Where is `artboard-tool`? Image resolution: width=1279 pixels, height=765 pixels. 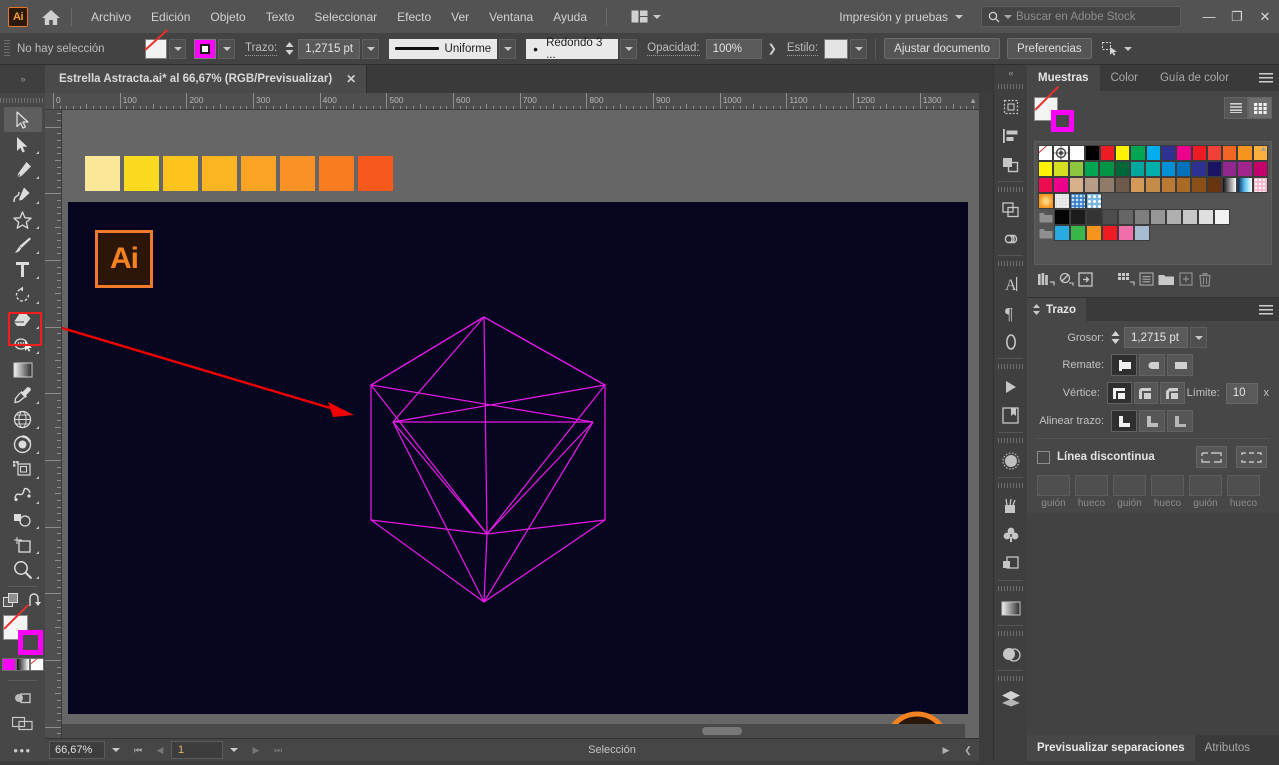
artboard-tool is located at coordinates (23, 469).